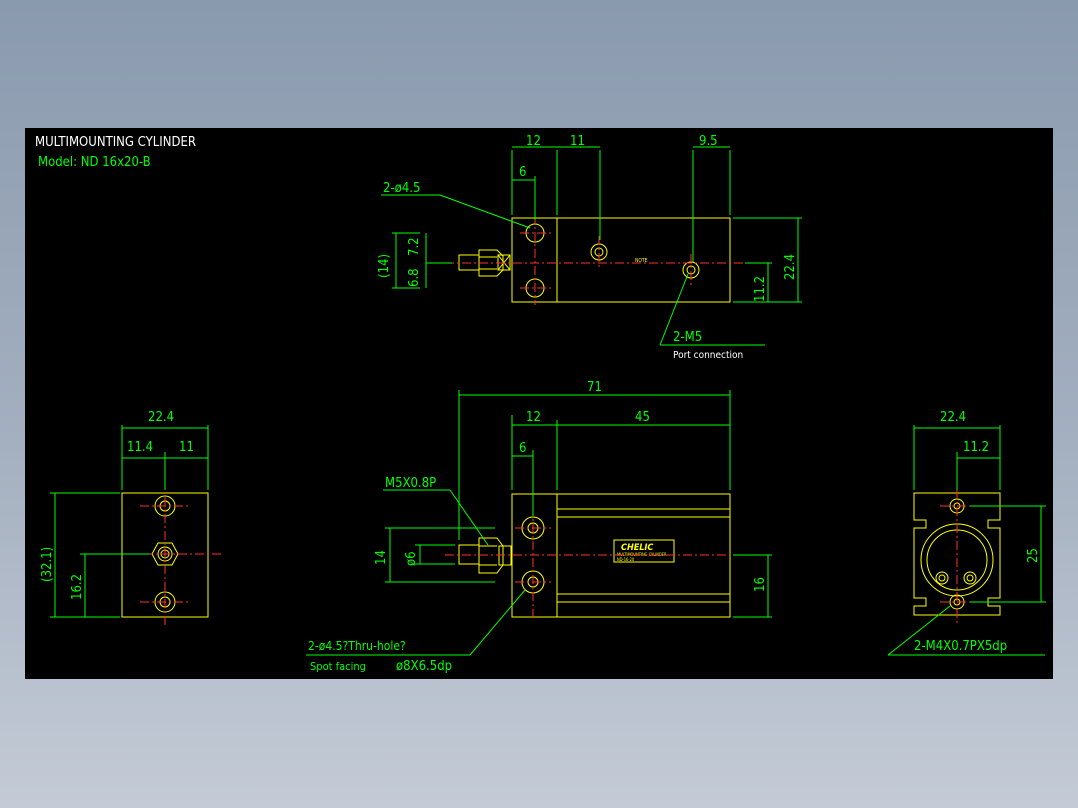  Describe the element at coordinates (522, 172) in the screenshot. I see `top-dim-6: 6` at that location.